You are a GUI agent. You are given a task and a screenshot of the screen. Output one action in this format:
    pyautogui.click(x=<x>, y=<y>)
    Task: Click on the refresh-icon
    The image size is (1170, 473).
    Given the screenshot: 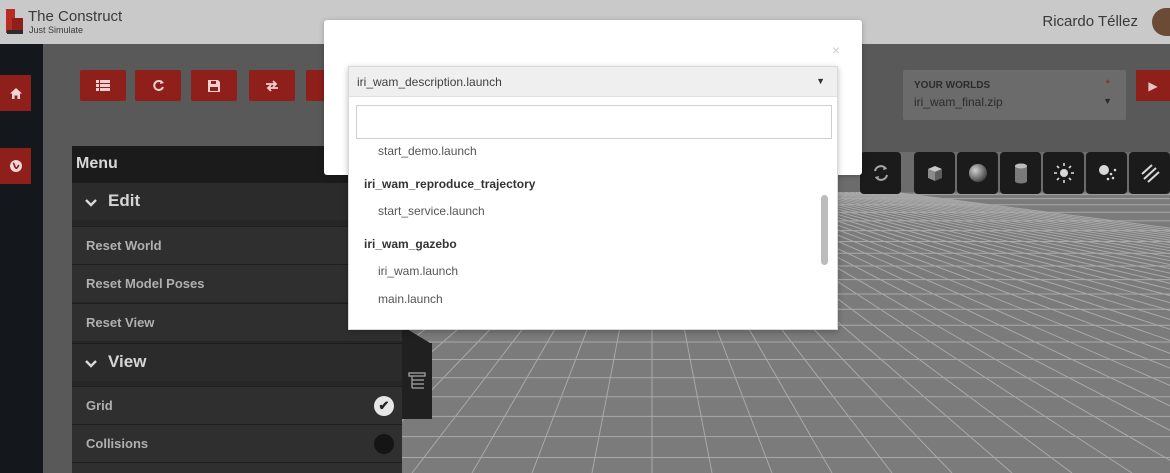 What is the action you would take?
    pyautogui.click(x=158, y=85)
    